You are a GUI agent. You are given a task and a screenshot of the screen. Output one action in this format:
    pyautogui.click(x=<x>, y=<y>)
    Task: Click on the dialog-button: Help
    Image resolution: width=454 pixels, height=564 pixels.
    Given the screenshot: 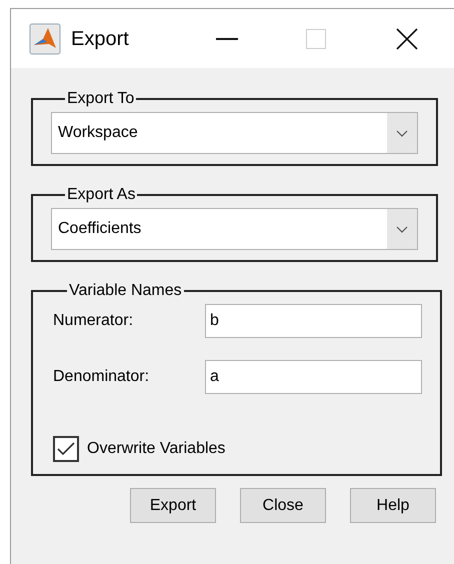 What is the action you would take?
    pyautogui.click(x=393, y=505)
    